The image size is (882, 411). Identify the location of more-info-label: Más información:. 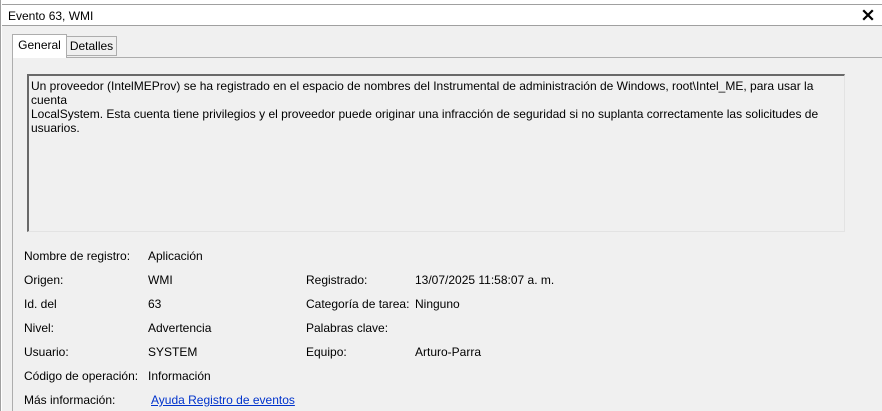
(70, 400).